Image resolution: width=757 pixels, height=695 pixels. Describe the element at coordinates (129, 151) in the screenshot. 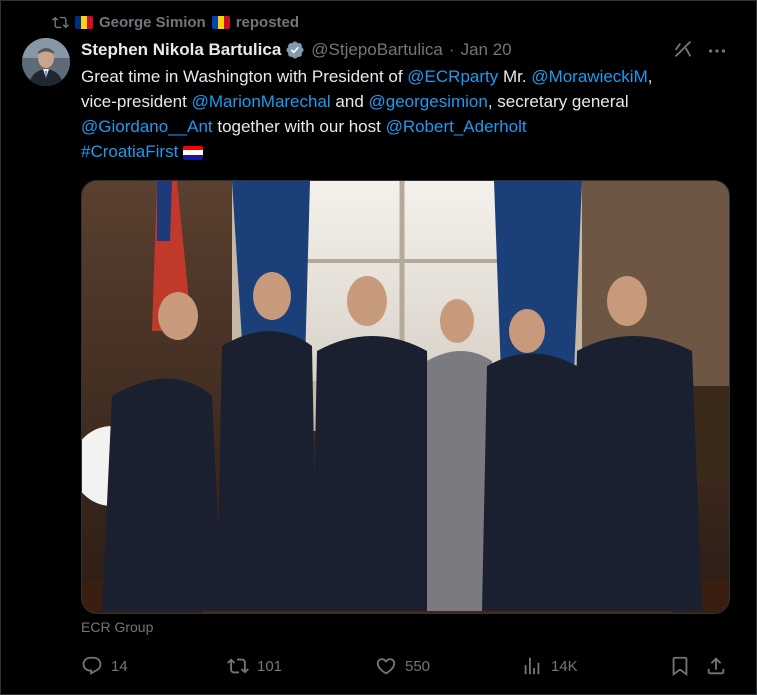

I see `hashtag-croatiafirst: #CroatiaFirst` at that location.